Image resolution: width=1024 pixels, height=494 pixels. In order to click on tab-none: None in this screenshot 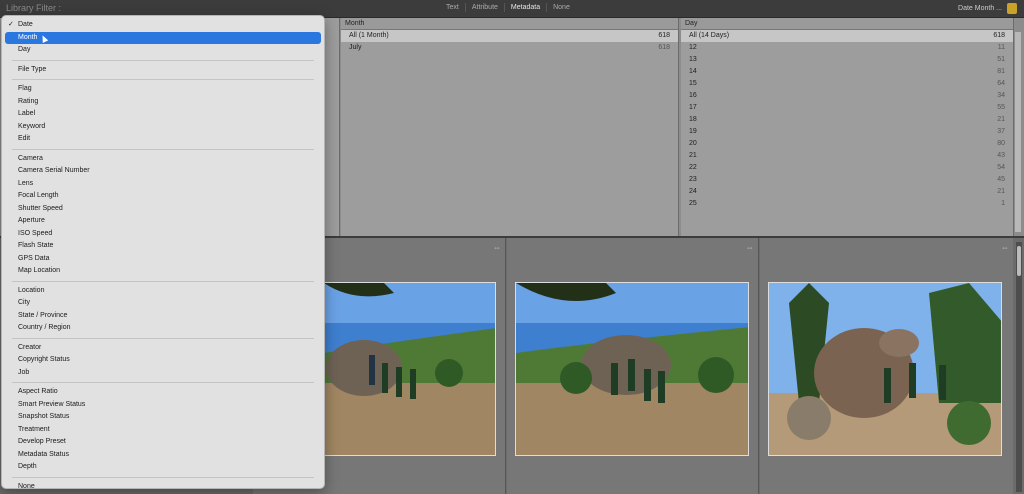, I will do `click(561, 7)`.